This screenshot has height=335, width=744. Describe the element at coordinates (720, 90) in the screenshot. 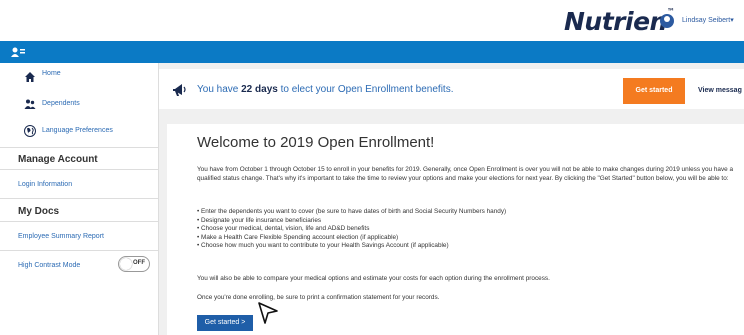

I see `view-messages-link: View messag` at that location.